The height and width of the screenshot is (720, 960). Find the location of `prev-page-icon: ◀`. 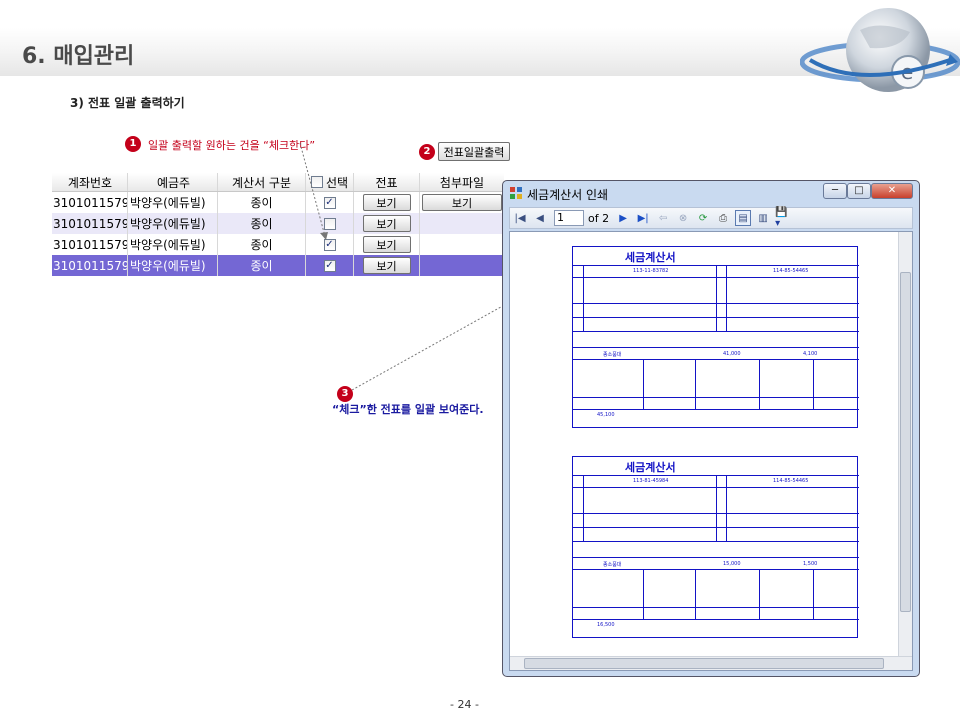

prev-page-icon: ◀ is located at coordinates (540, 218).